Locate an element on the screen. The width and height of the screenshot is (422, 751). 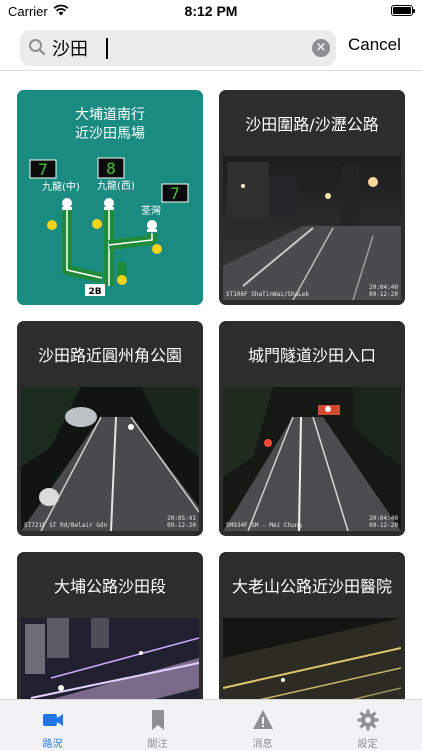
camera-title: 大老山公路近沙田醫院 is located at coordinates (311, 586).